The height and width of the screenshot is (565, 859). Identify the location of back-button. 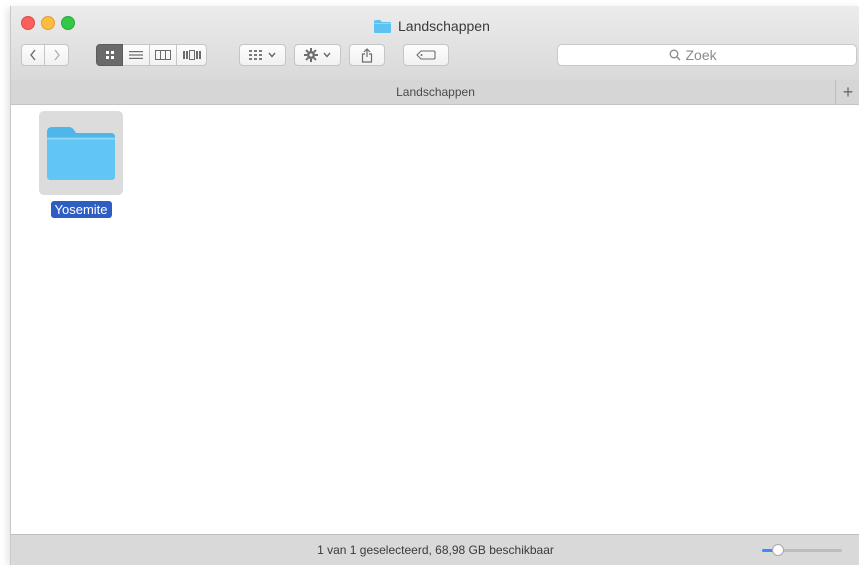
(33, 55).